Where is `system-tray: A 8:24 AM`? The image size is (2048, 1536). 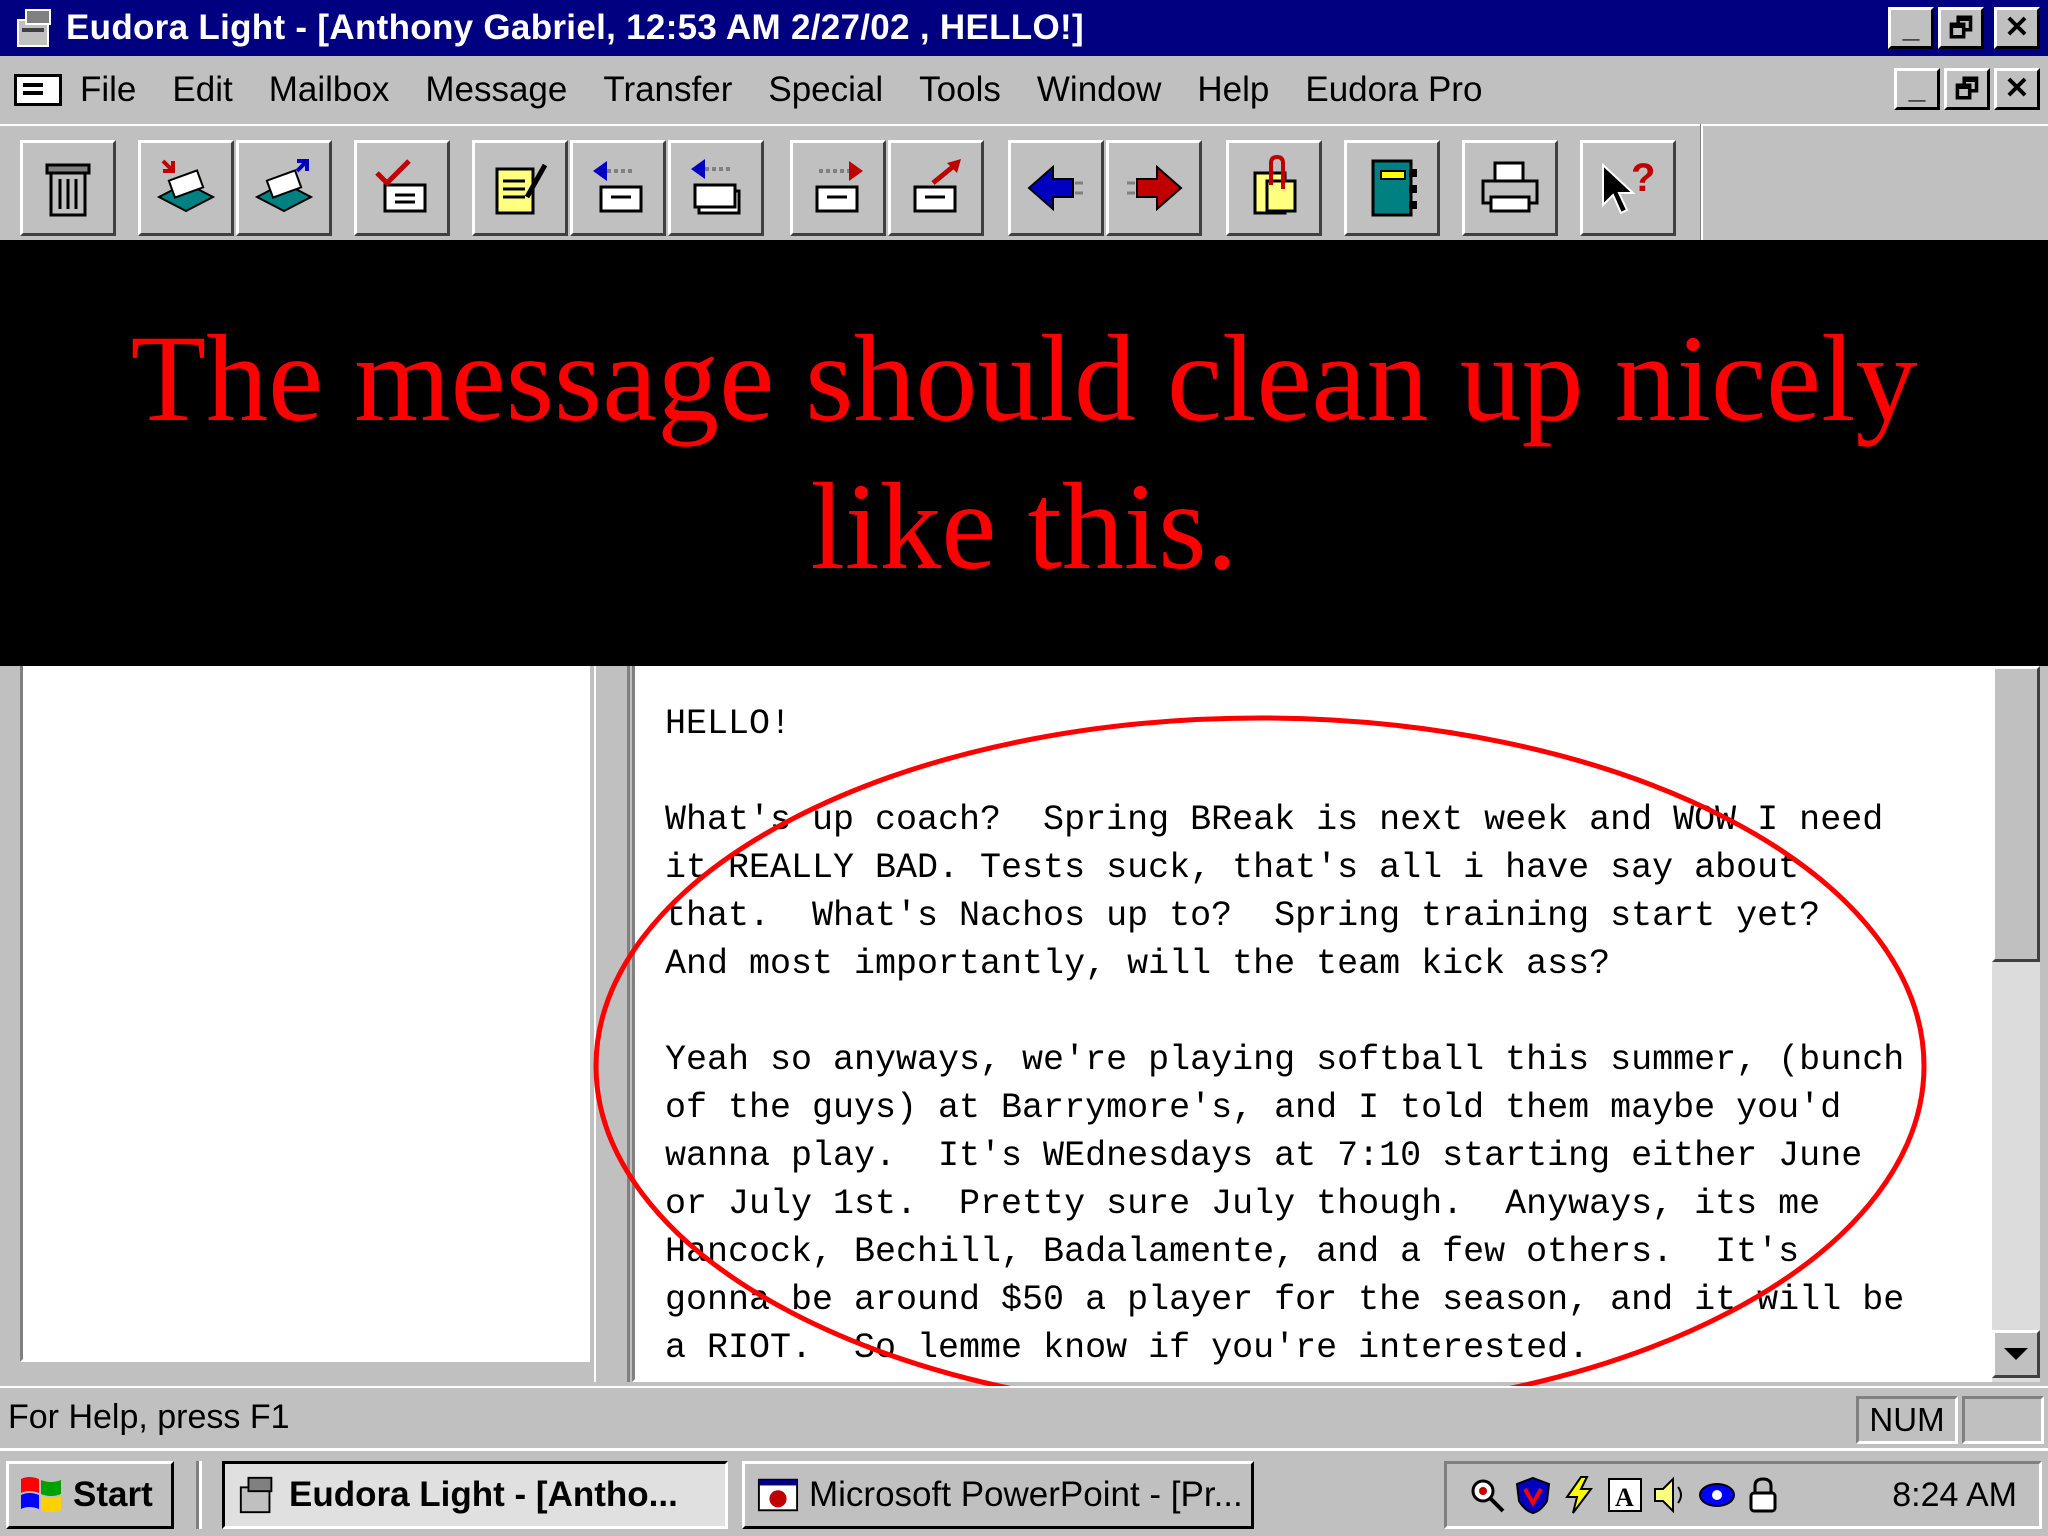
system-tray: A 8:24 AM is located at coordinates (1743, 1495).